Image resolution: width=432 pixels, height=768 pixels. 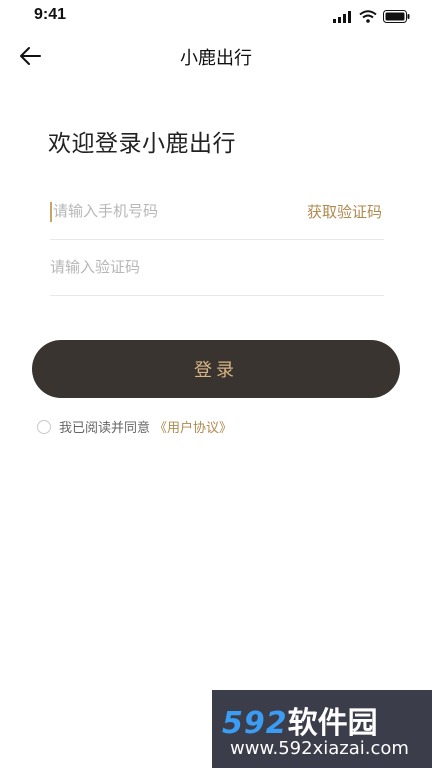 What do you see at coordinates (216, 16) in the screenshot?
I see `status-bar: 9:41` at bounding box center [216, 16].